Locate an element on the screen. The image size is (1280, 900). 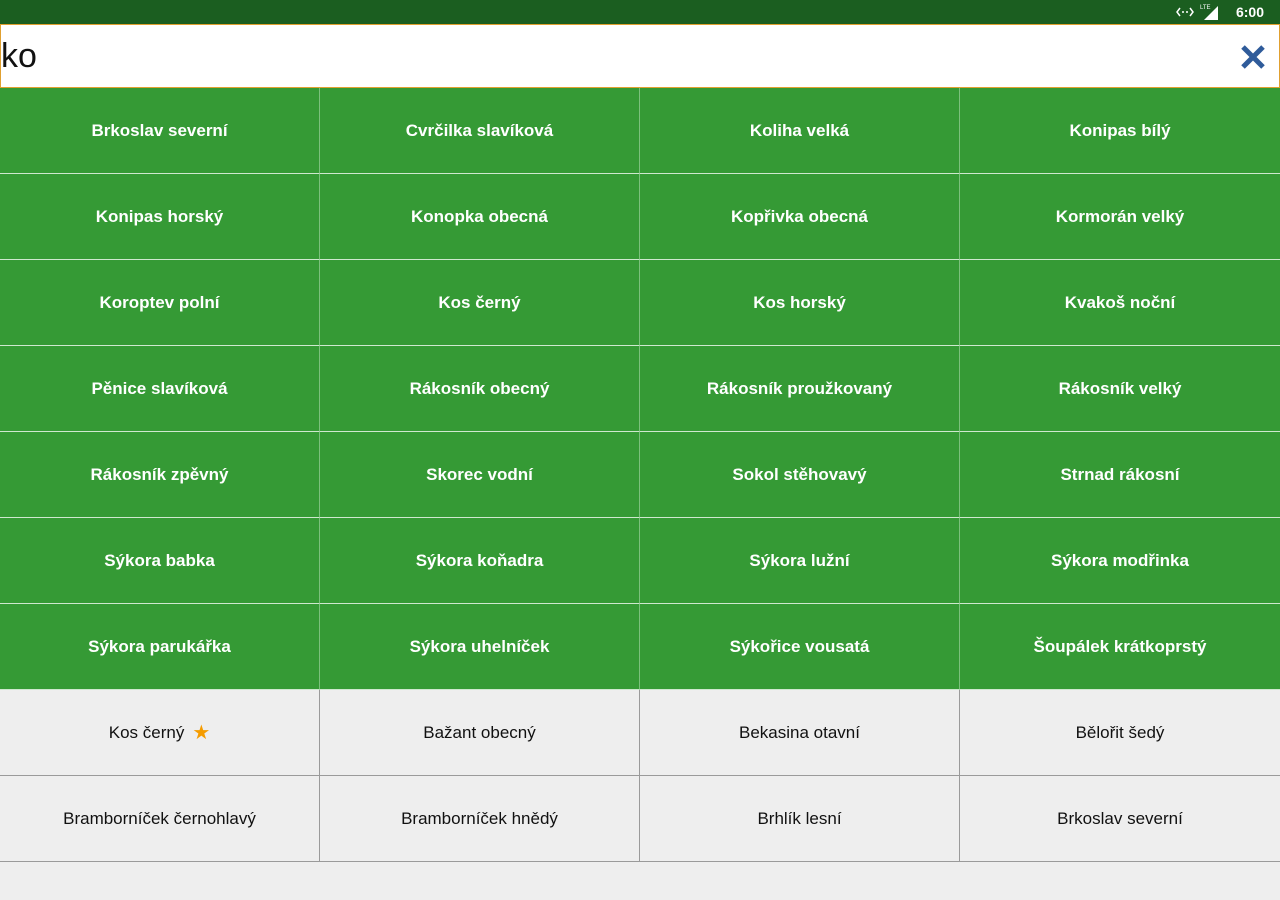
matched-bird-cell: Brkoslav severní is located at coordinates (160, 131).